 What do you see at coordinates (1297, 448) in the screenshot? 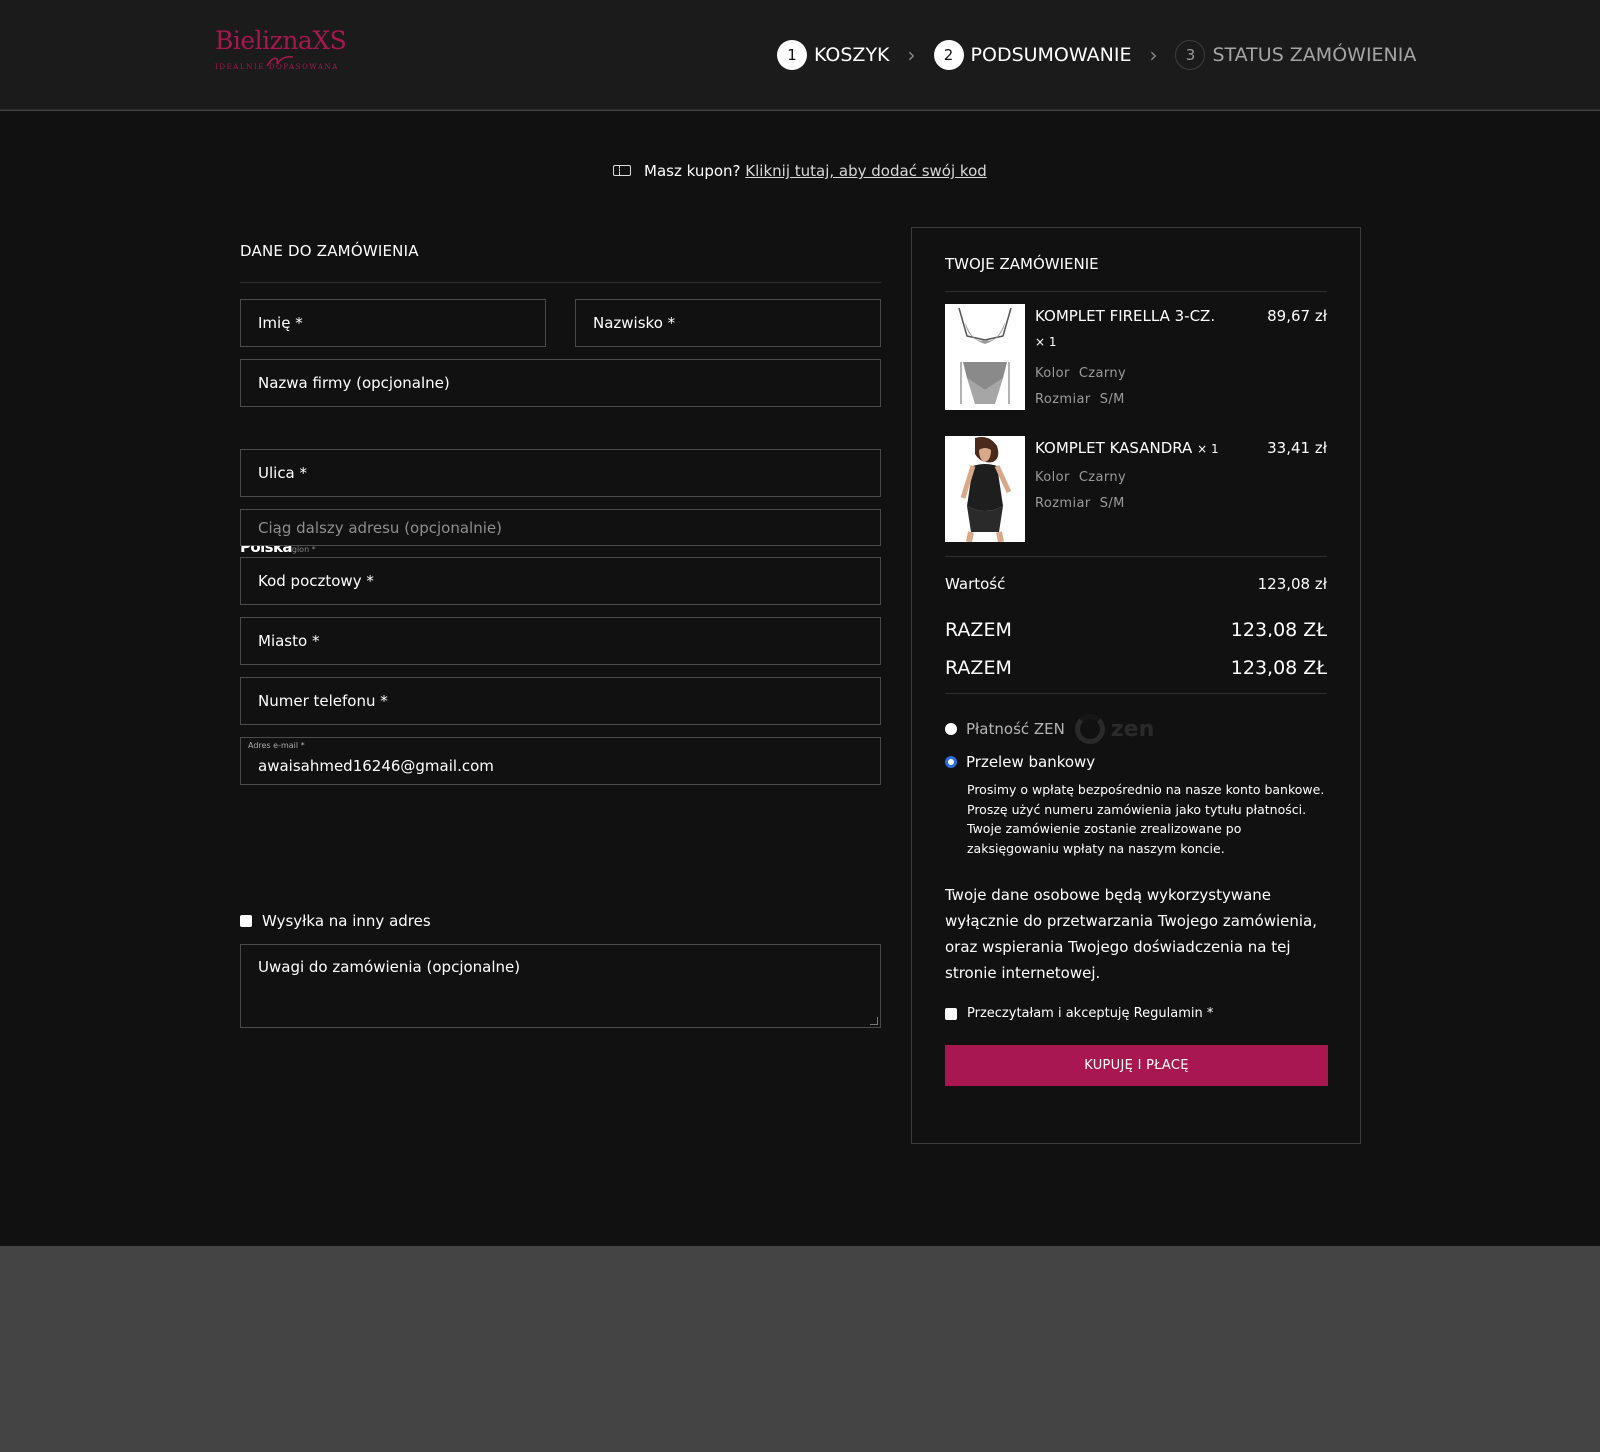
I see `product-price: 33,41 zł` at bounding box center [1297, 448].